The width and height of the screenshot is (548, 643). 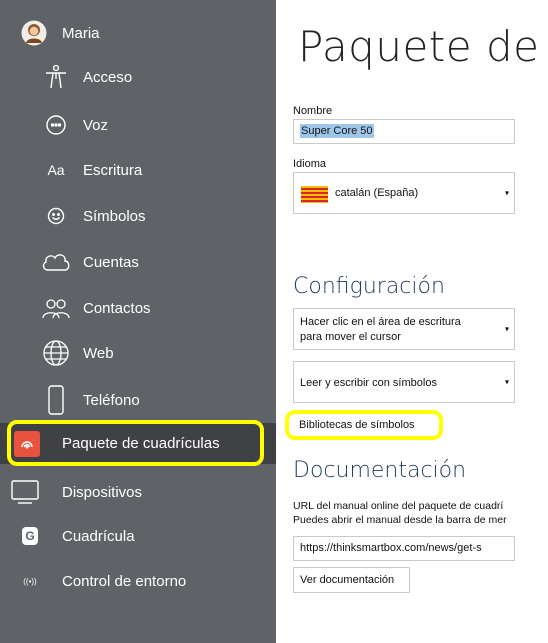 What do you see at coordinates (30, 581) in the screenshot?
I see `signal-waves-icon: ((•))` at bounding box center [30, 581].